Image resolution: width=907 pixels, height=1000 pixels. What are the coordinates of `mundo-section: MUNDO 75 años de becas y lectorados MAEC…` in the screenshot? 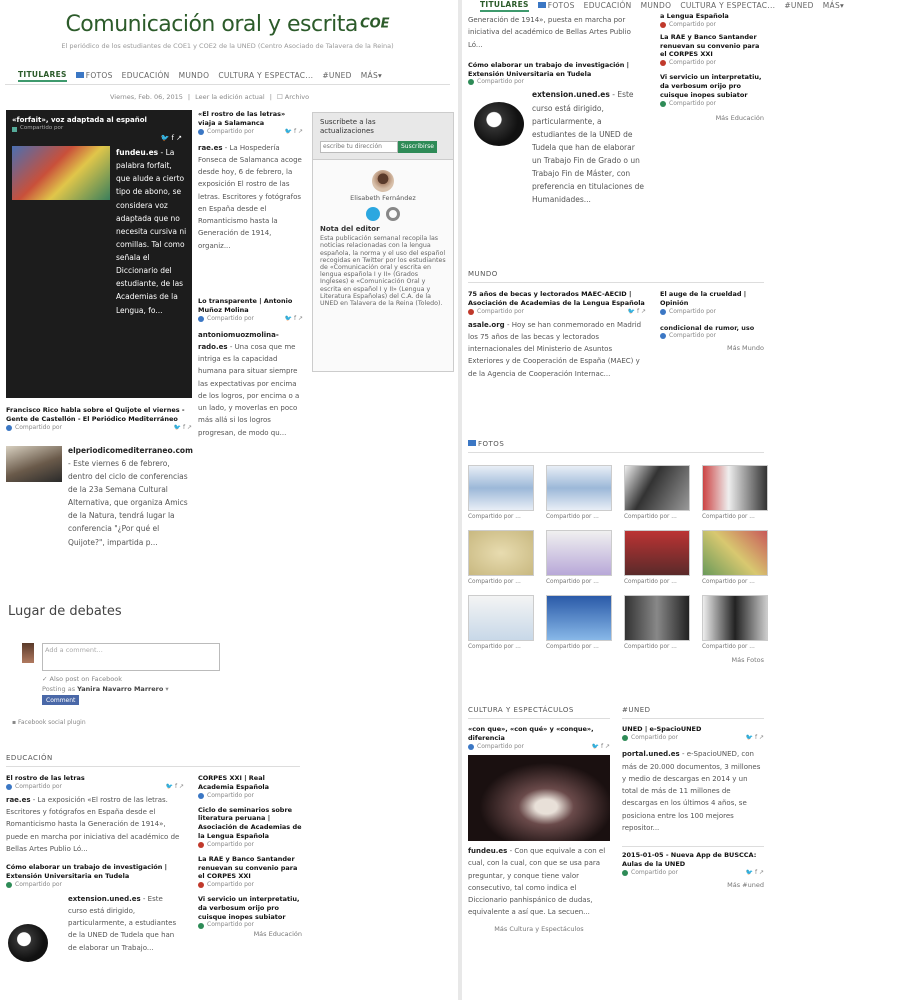 It's located at (616, 324).